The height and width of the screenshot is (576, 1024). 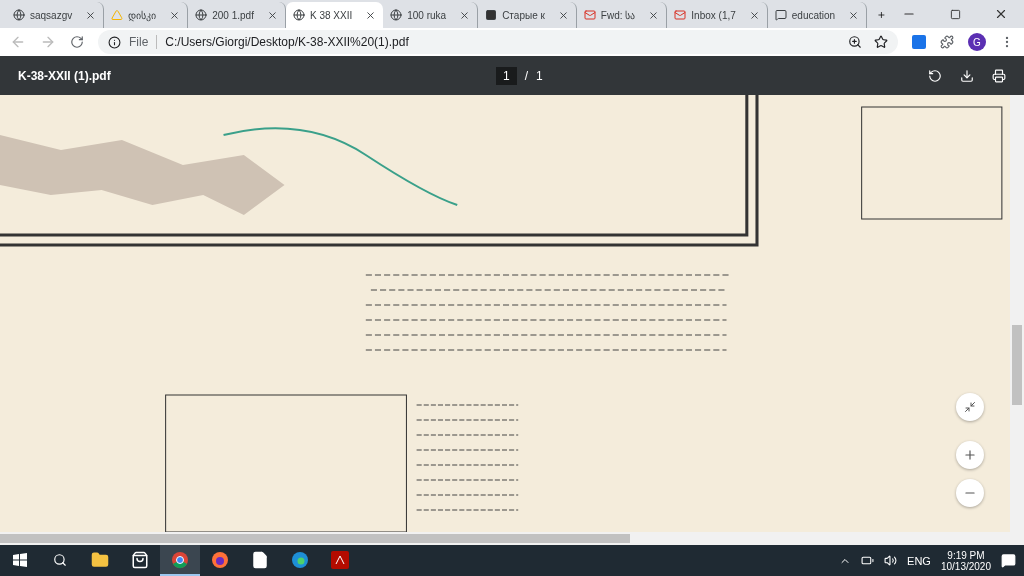 I want to click on tab-title: Старые к, so click(x=523, y=15).